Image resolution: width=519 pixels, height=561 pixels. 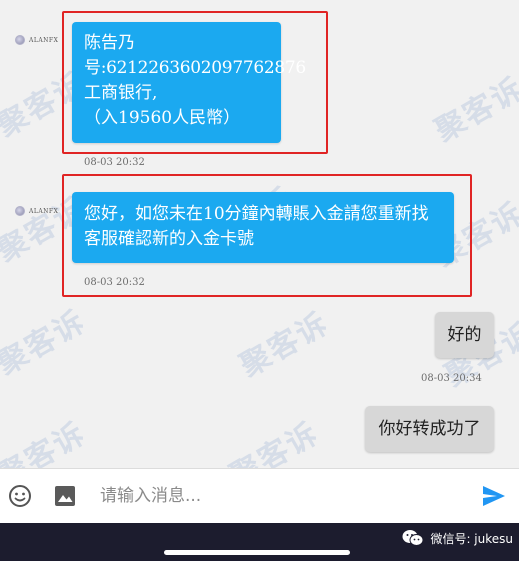 What do you see at coordinates (471, 538) in the screenshot?
I see `wechat-label: 微信号: jukesu` at bounding box center [471, 538].